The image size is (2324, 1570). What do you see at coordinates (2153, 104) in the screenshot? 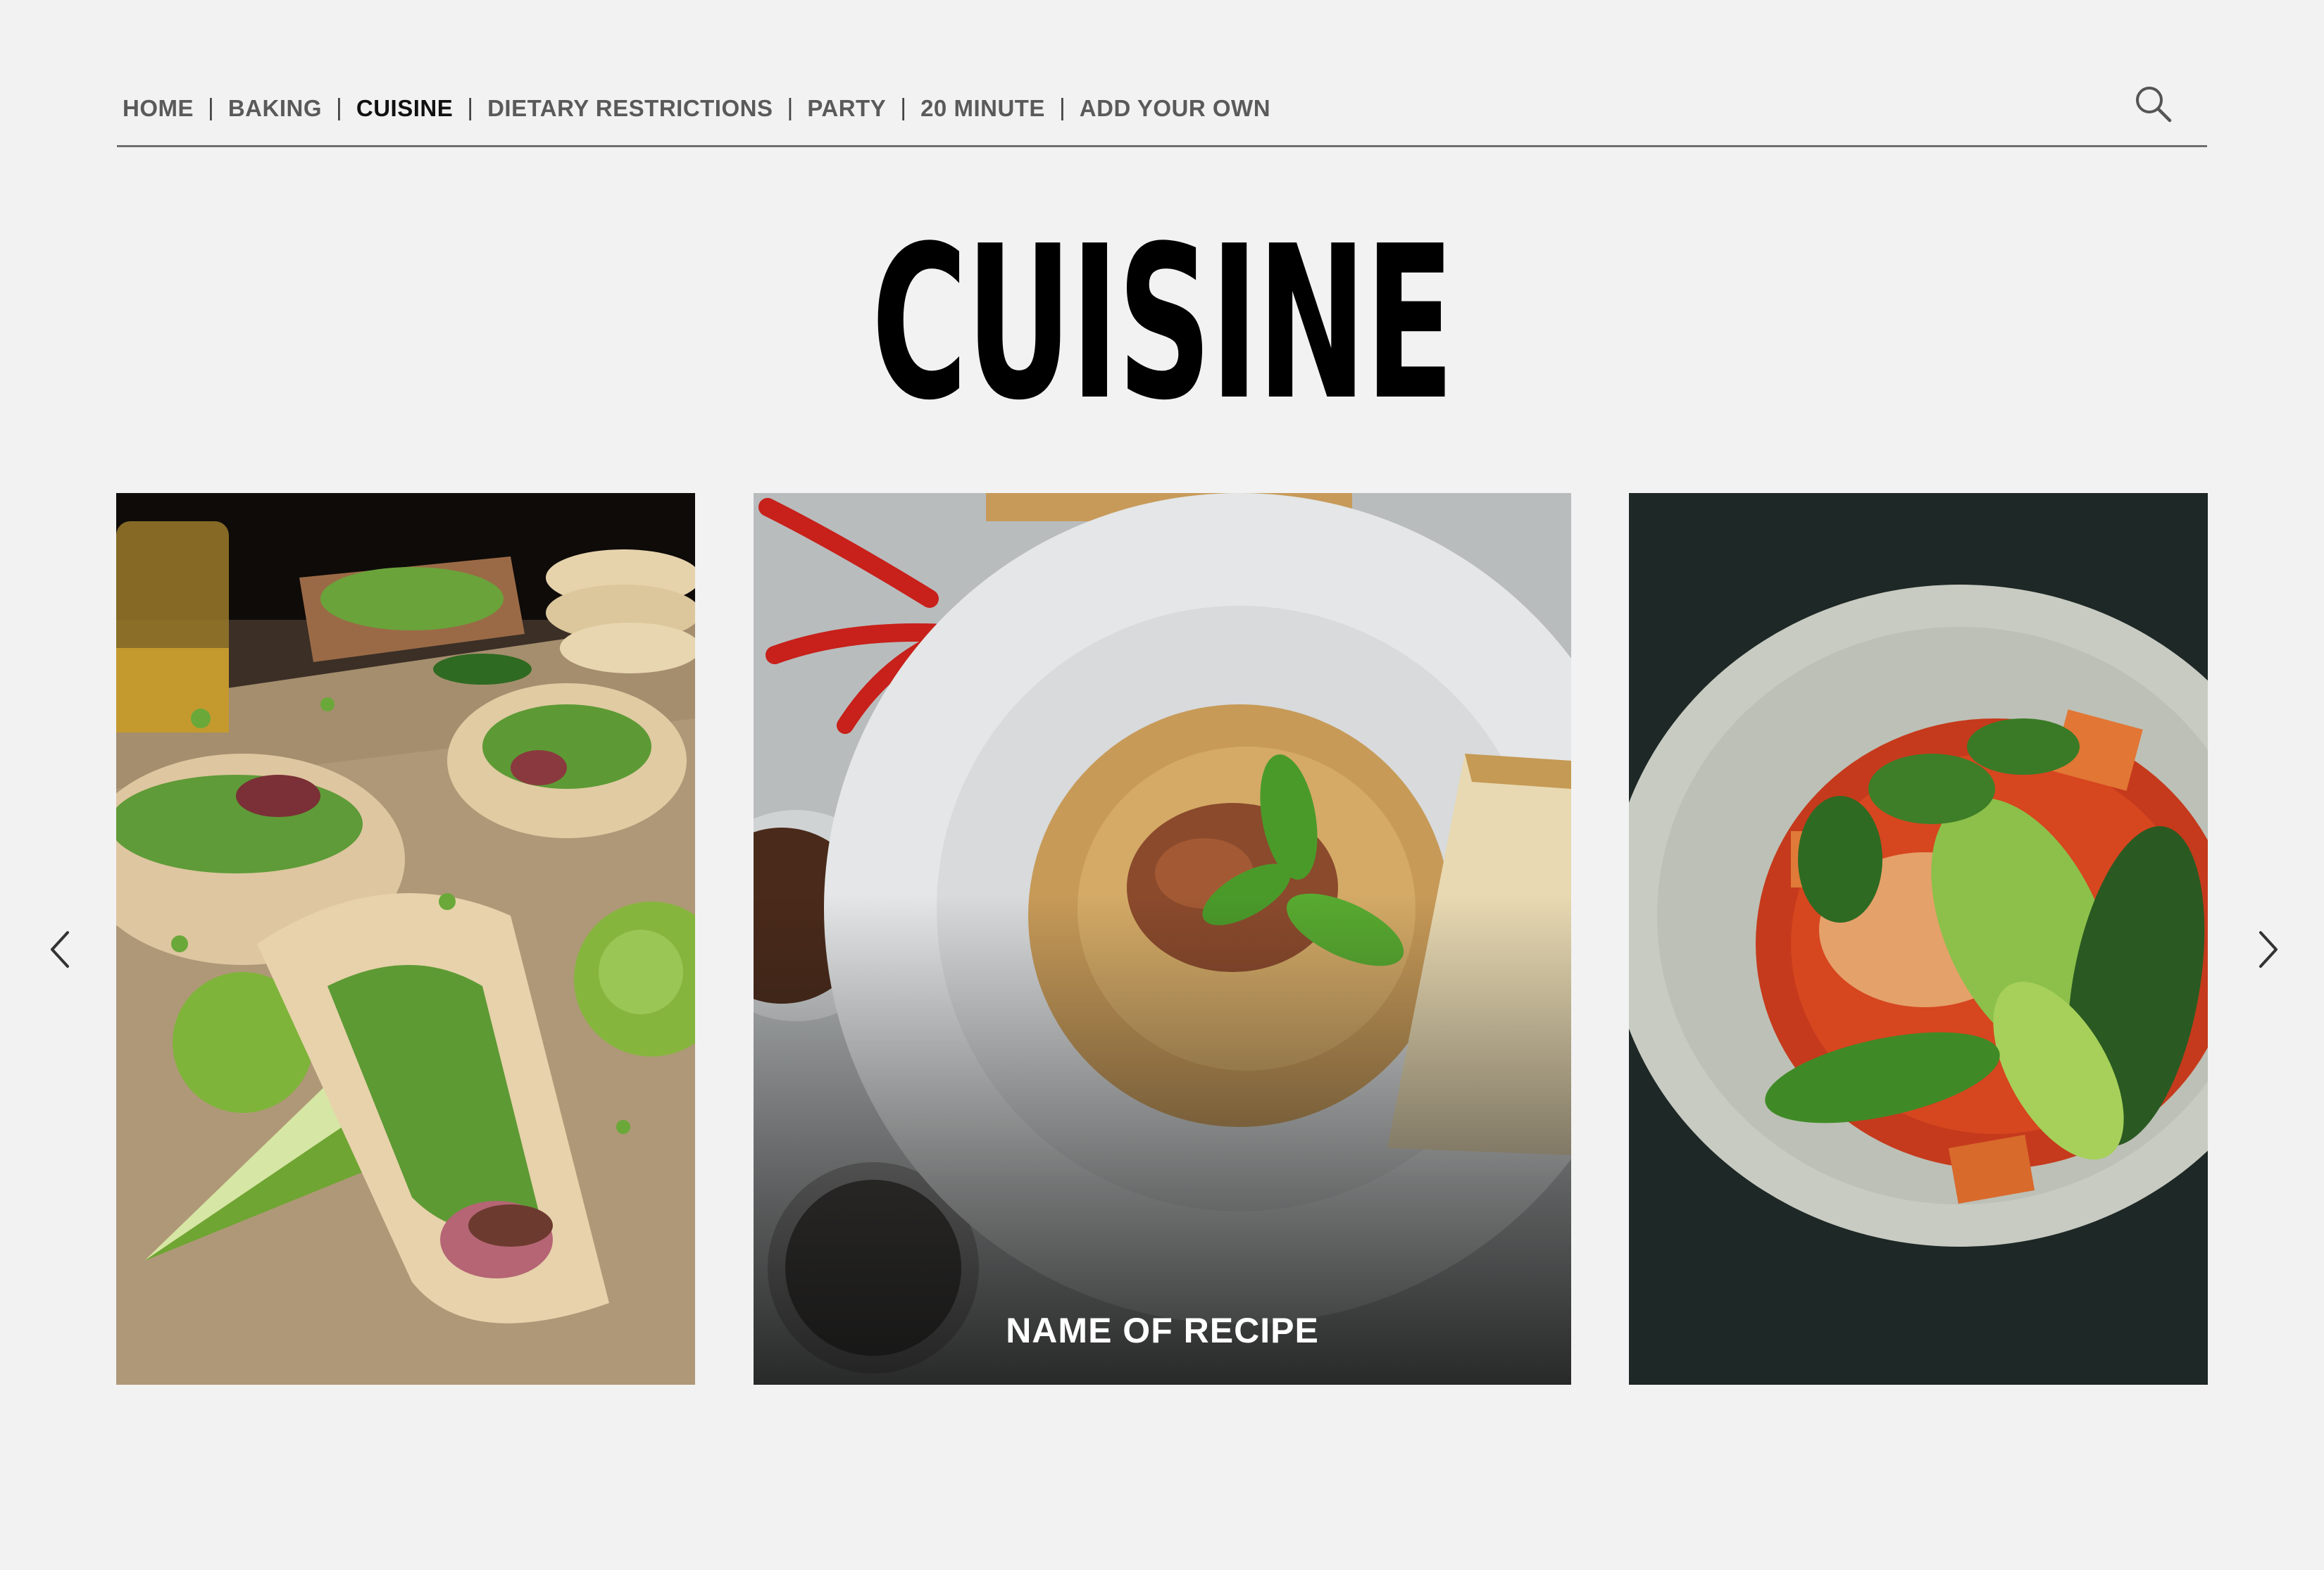
I see `search-icon` at bounding box center [2153, 104].